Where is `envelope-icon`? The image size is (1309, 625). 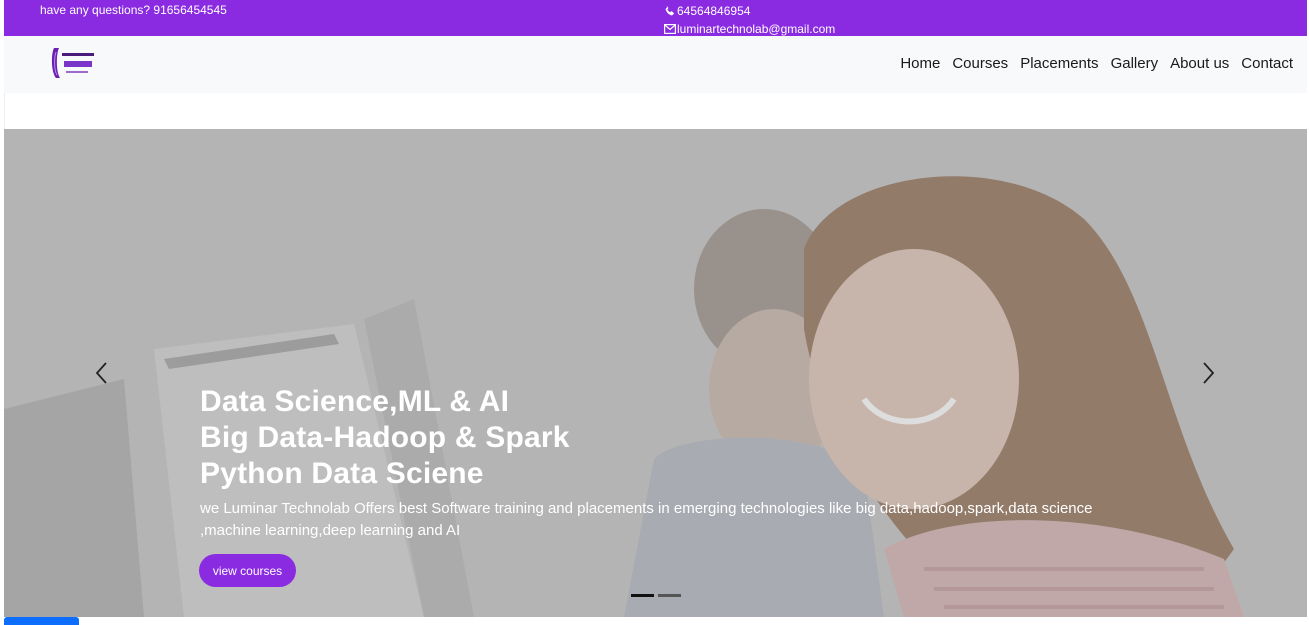
envelope-icon is located at coordinates (670, 29).